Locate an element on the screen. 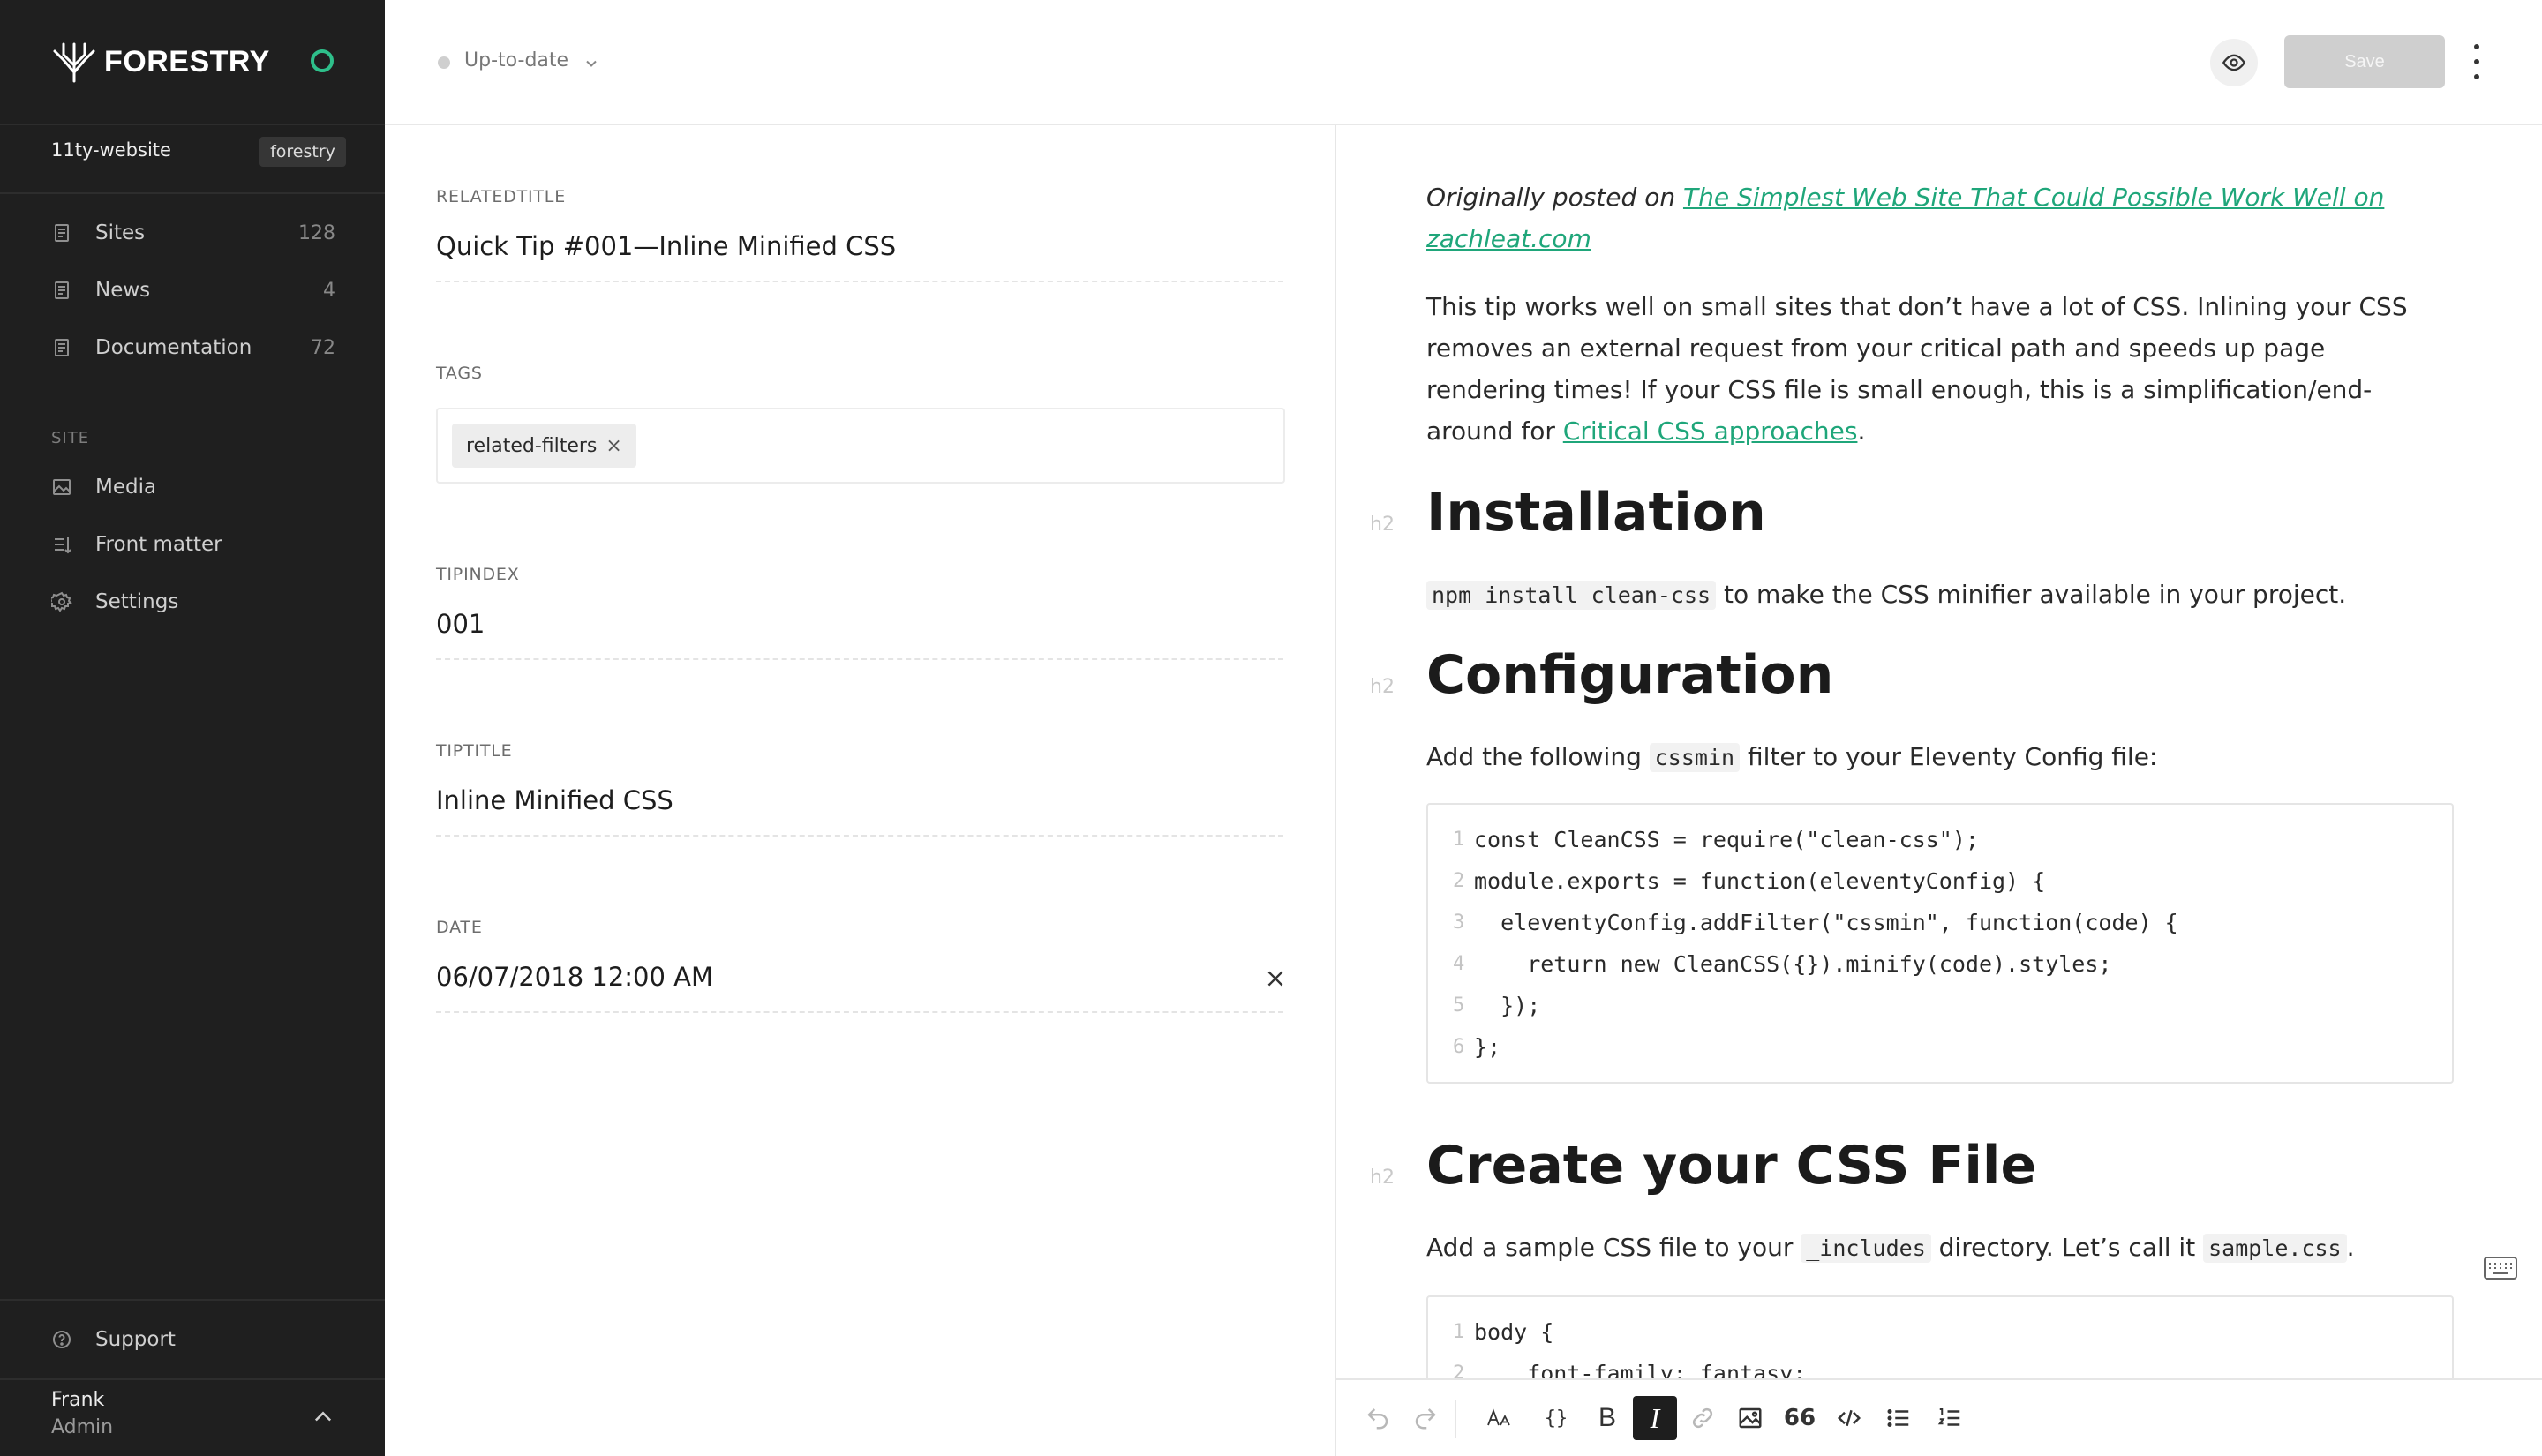 The image size is (2542, 1456). code-line: 1 body { is located at coordinates (1940, 1332).